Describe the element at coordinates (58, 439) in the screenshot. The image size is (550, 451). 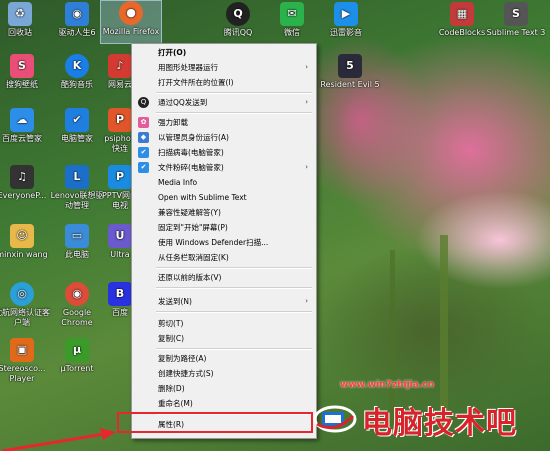
I see `annotation-arrow` at that location.